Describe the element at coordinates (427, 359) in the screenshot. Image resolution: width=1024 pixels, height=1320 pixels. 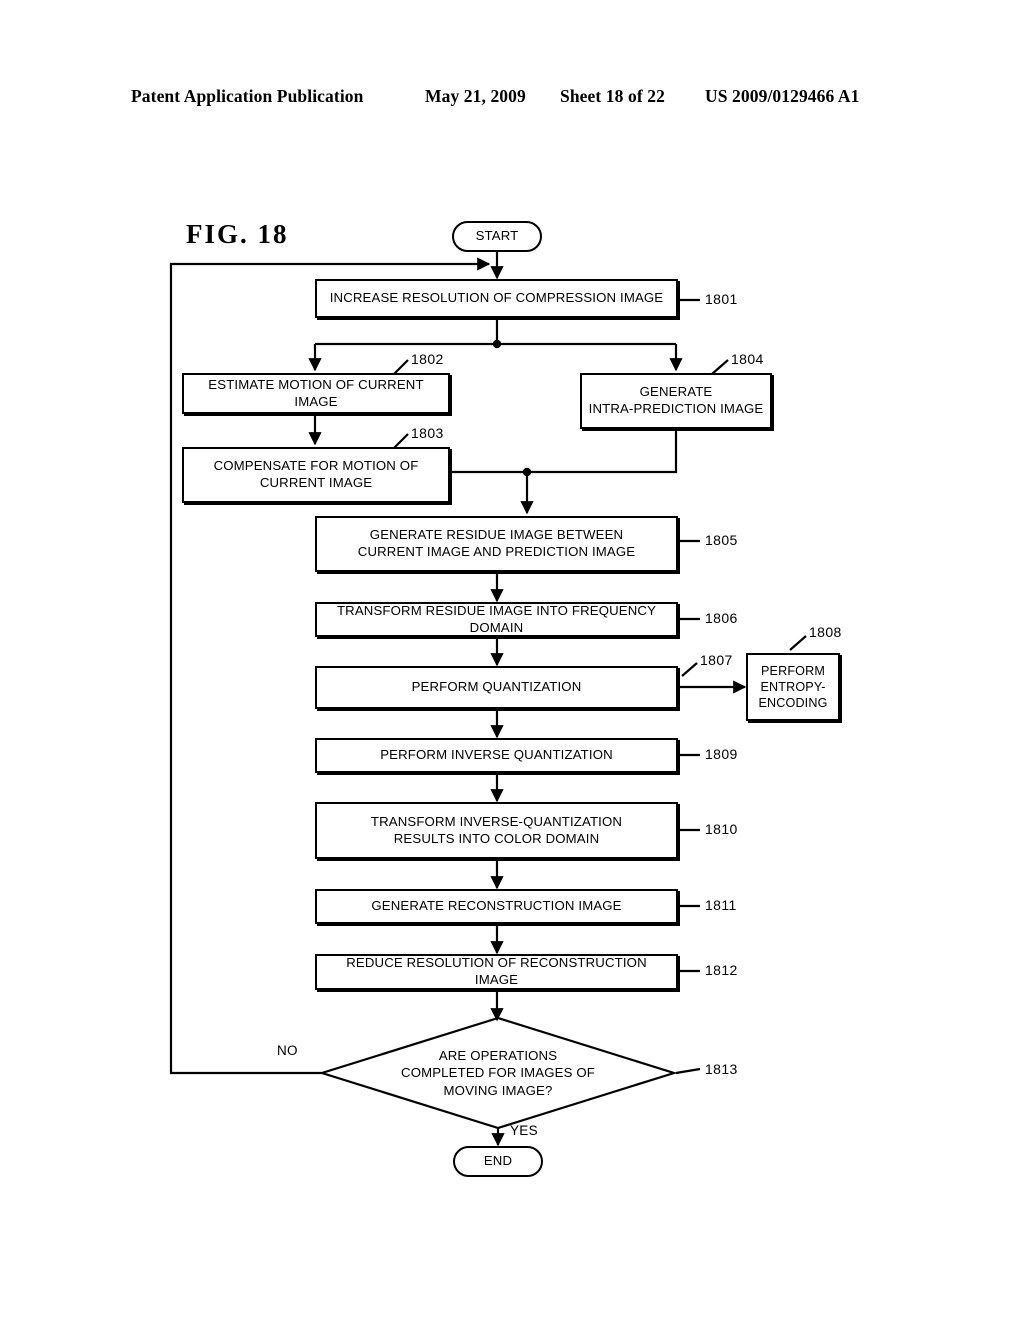
I see `ref-1802: 1802` at that location.